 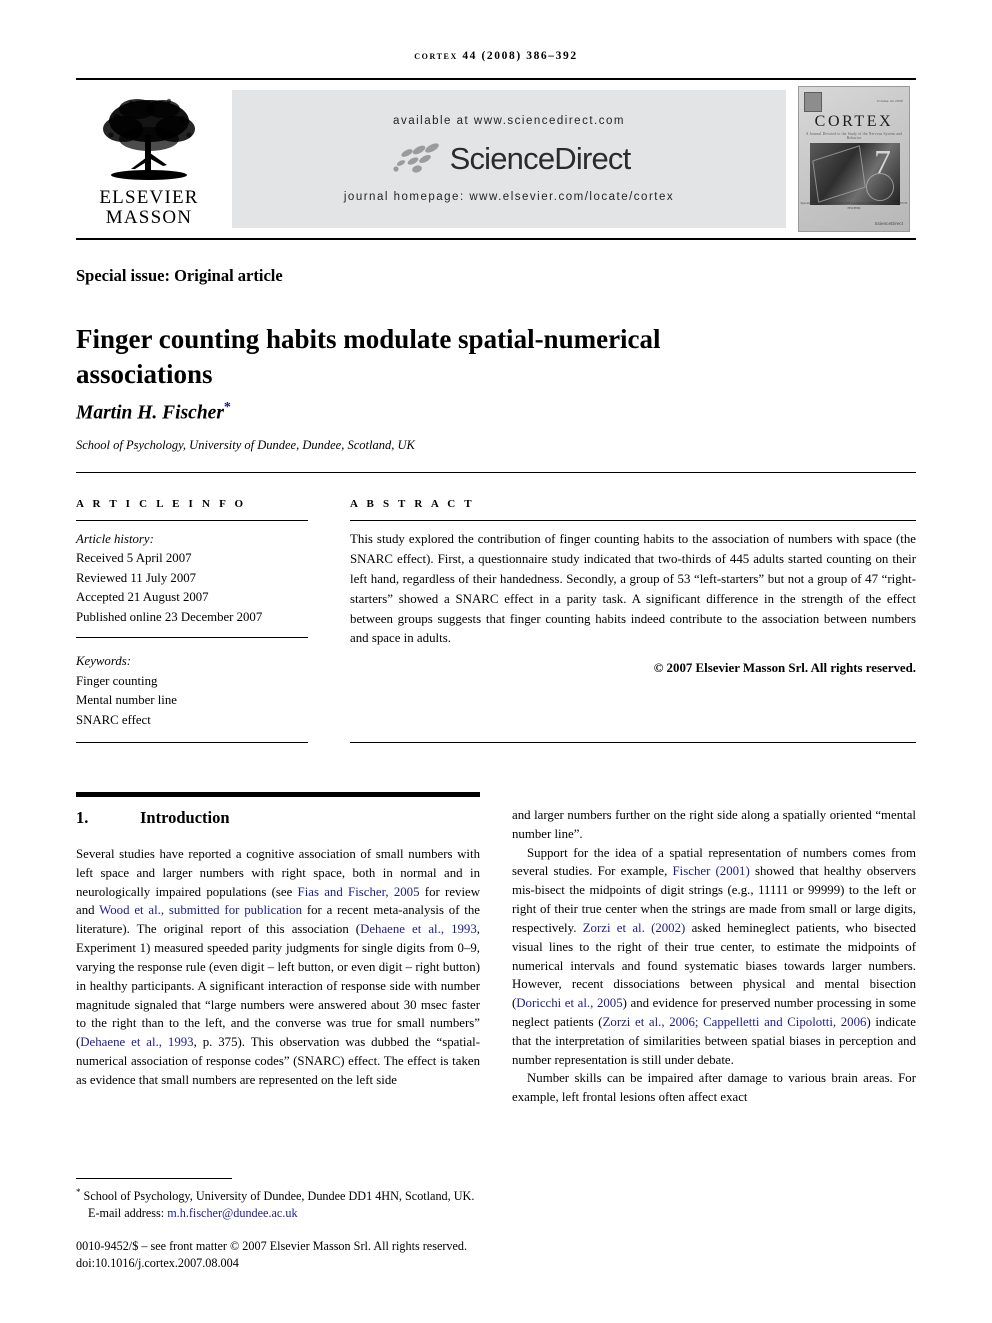 I want to click on author-name: Martin H. Fischer*, so click(x=153, y=412).